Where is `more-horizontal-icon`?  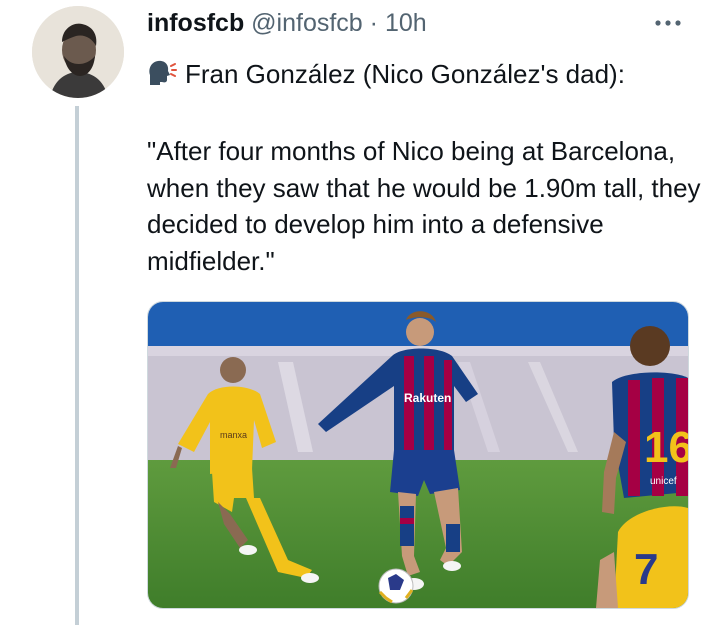
more-horizontal-icon is located at coordinates (668, 23).